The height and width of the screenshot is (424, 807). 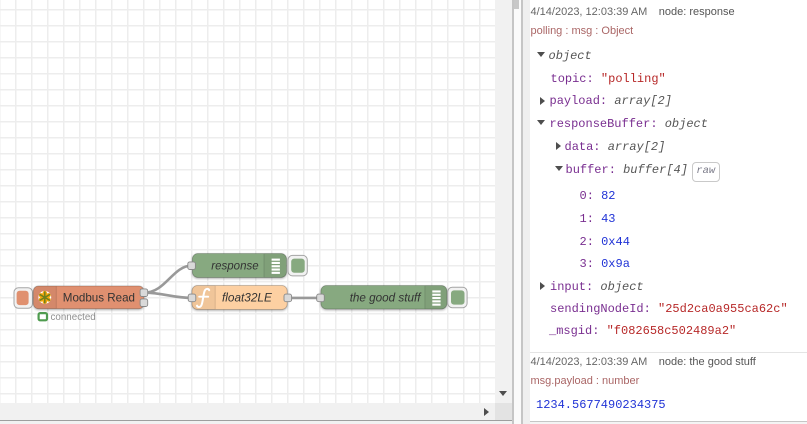 What do you see at coordinates (99, 297) in the screenshot?
I see `svg-text: Modbus Read` at bounding box center [99, 297].